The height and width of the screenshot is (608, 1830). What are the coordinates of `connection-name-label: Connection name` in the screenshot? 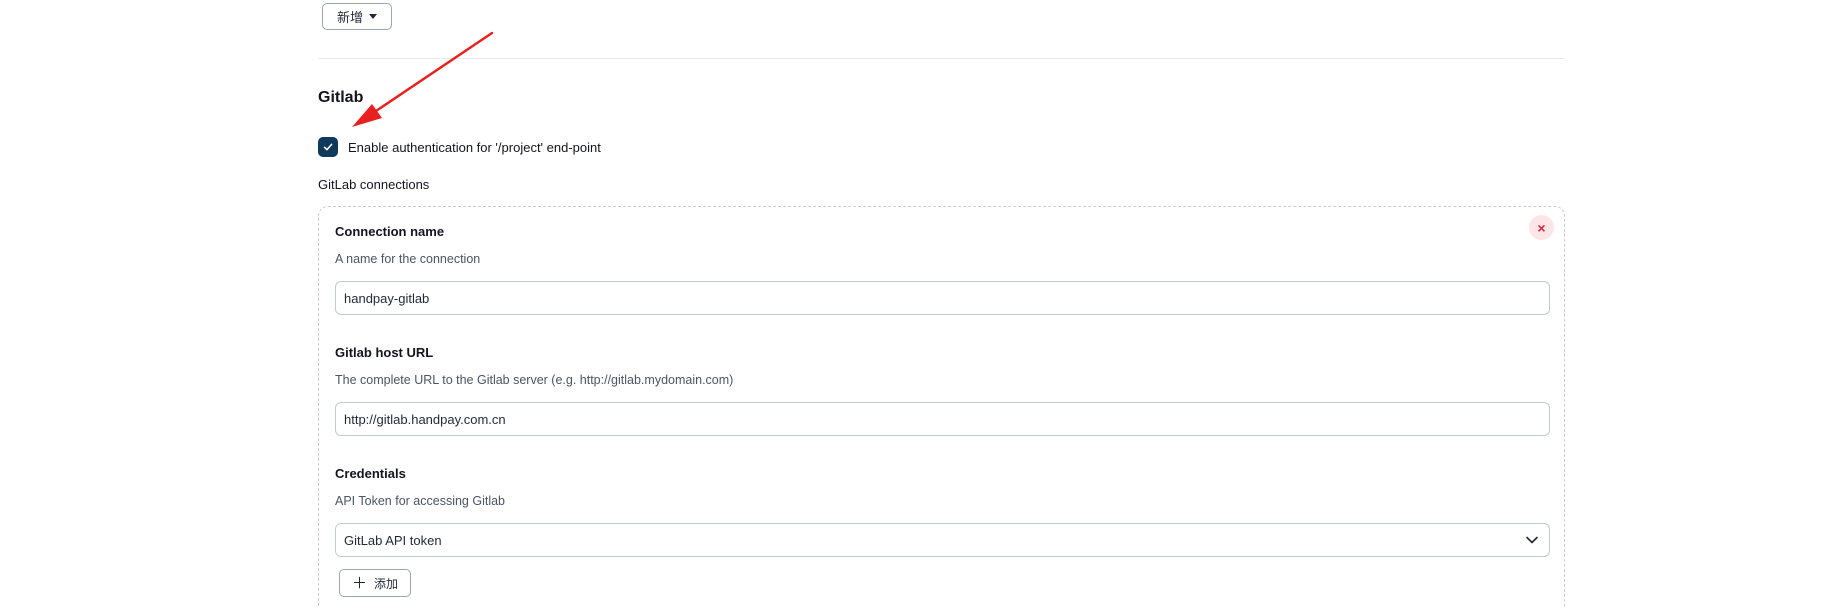 It's located at (390, 231).